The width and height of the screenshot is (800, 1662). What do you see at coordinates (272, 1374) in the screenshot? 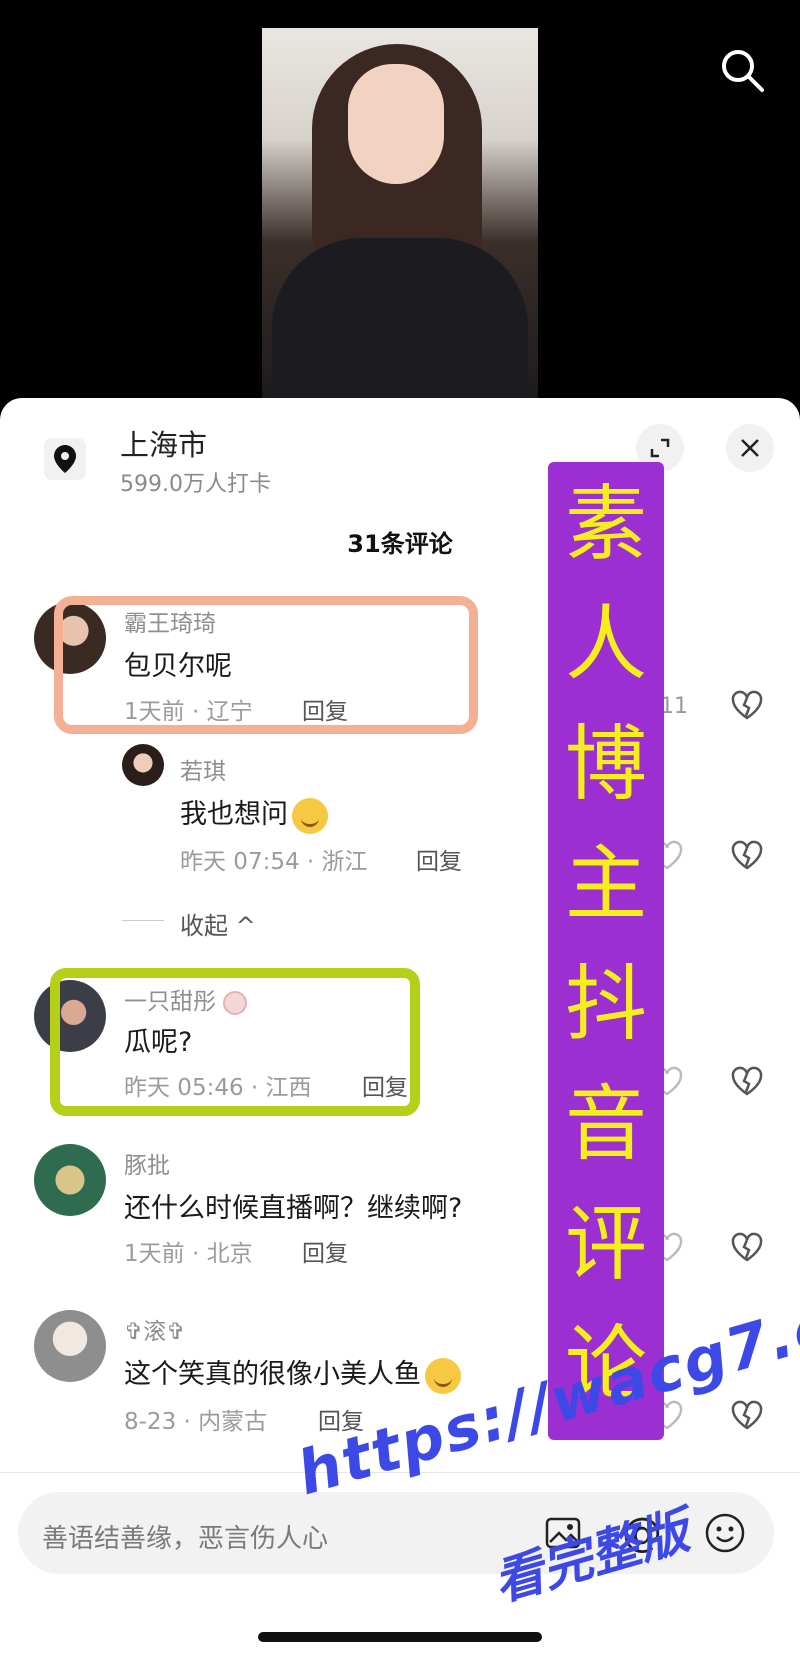
I see `comment-text-body: 这个笑真的很像小美人鱼` at bounding box center [272, 1374].